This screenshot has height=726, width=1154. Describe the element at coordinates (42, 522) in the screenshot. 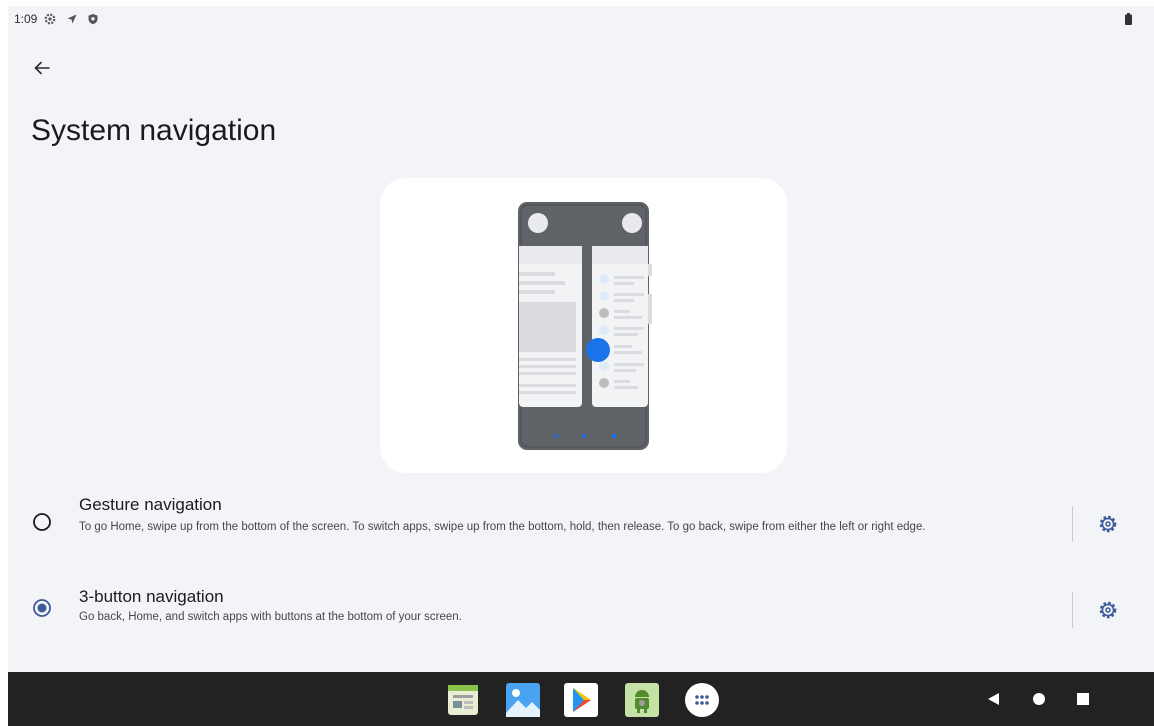

I see `radio-unselected` at that location.